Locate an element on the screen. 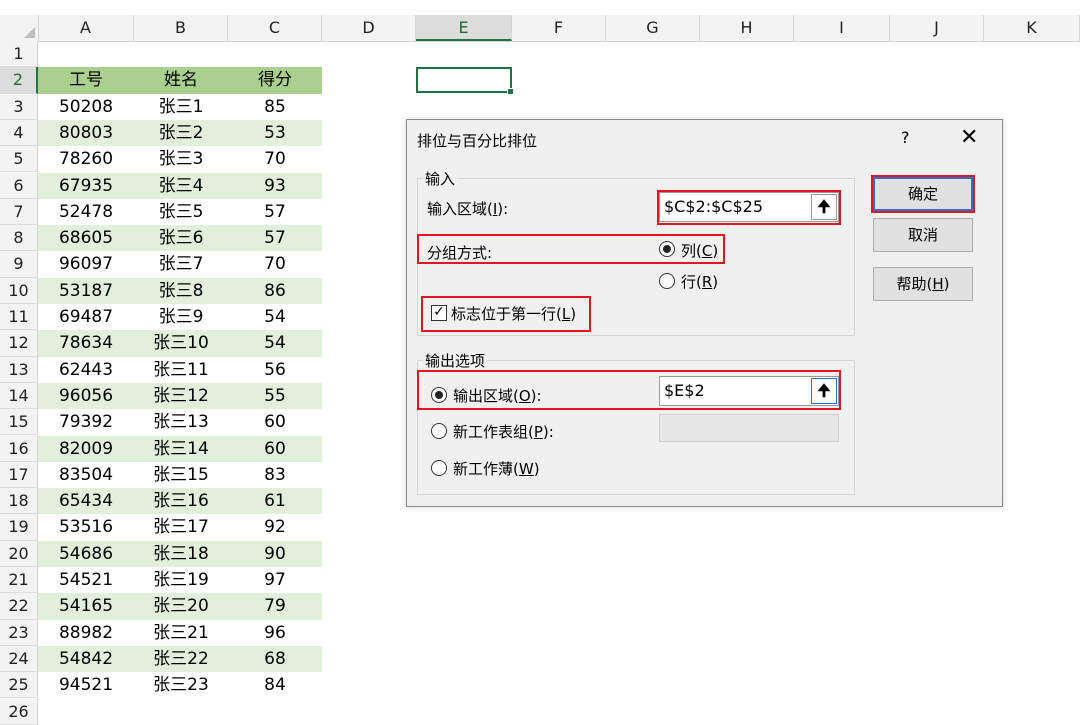 The width and height of the screenshot is (1080, 725). cell-name: 张三10 is located at coordinates (181, 343).